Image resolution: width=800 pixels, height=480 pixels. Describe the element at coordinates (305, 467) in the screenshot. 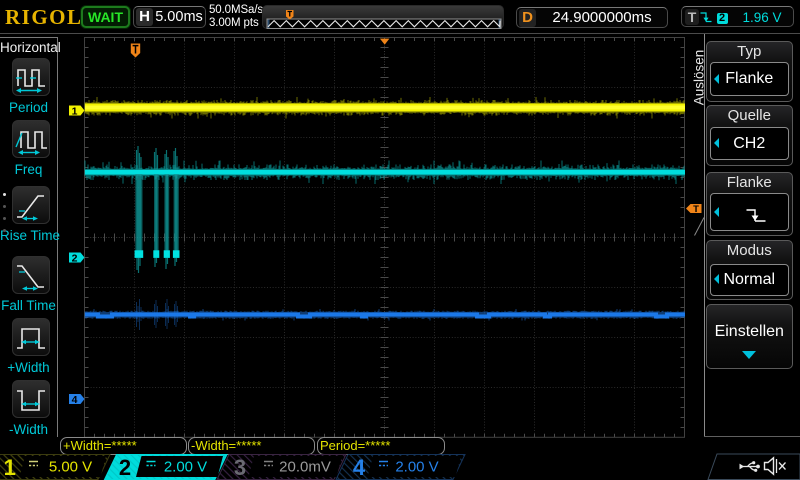

I see `svg-text: 20.0mV` at that location.